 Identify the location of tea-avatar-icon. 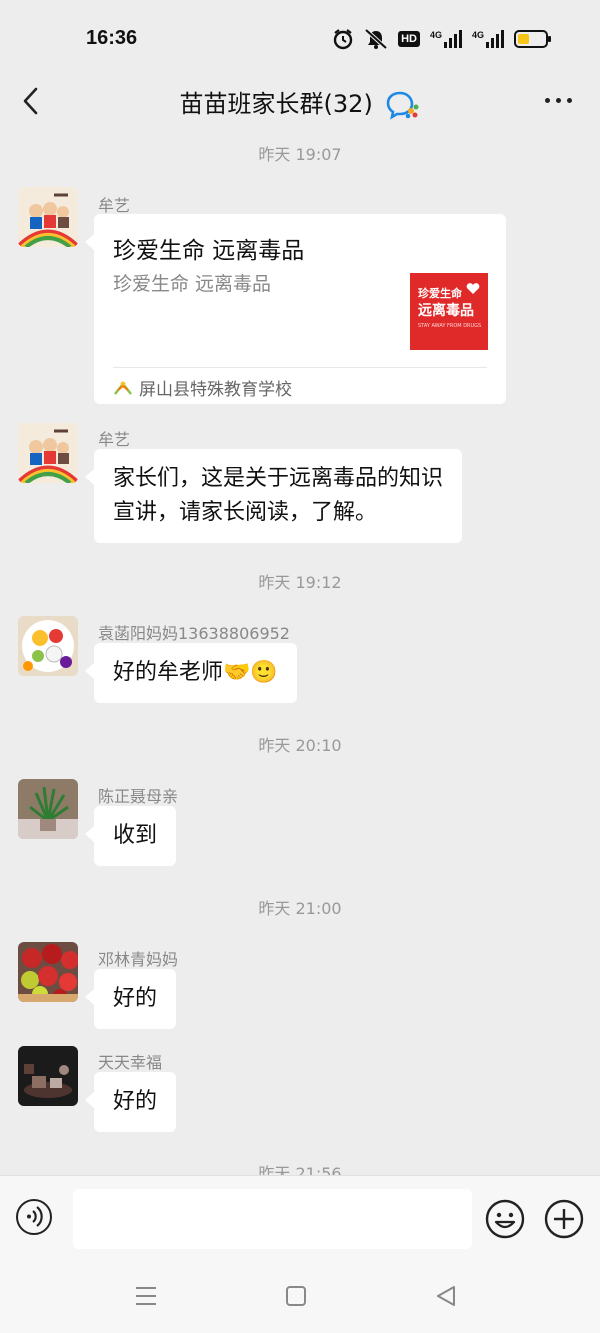
(48, 1076).